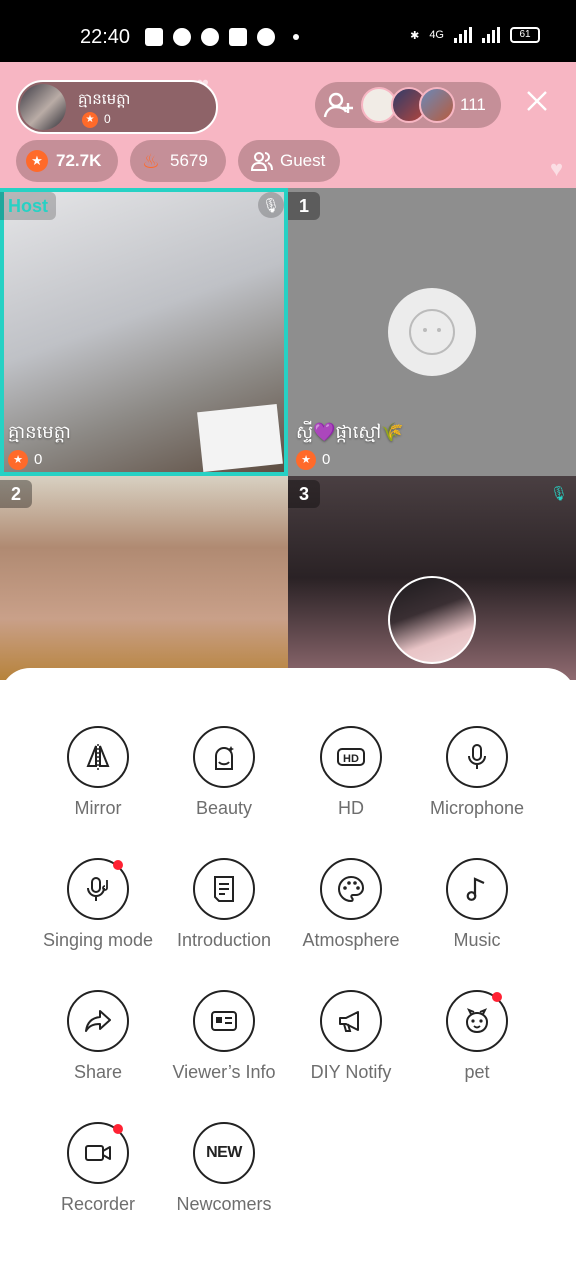  Describe the element at coordinates (105, 37) in the screenshot. I see `status-time: 22:40` at that location.